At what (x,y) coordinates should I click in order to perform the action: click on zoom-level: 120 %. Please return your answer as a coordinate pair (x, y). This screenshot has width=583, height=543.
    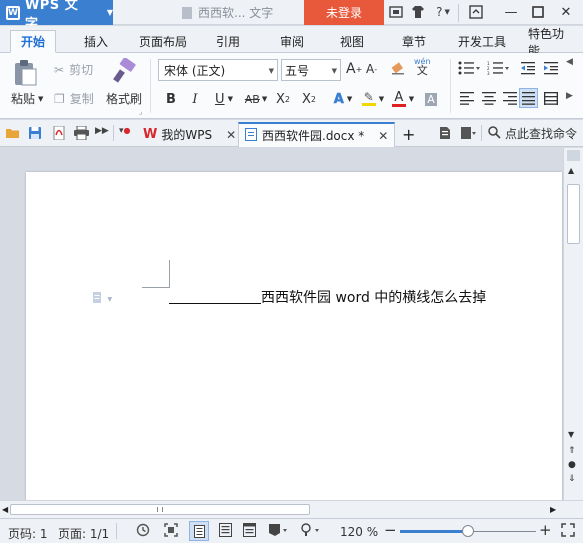
    Looking at the image, I should click on (359, 532).